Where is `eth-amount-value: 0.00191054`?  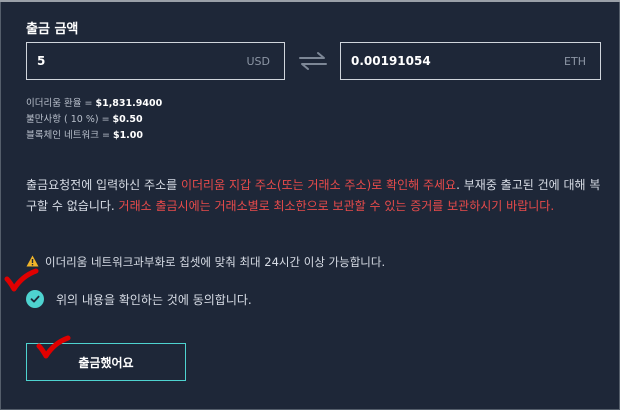
eth-amount-value: 0.00191054 is located at coordinates (391, 61).